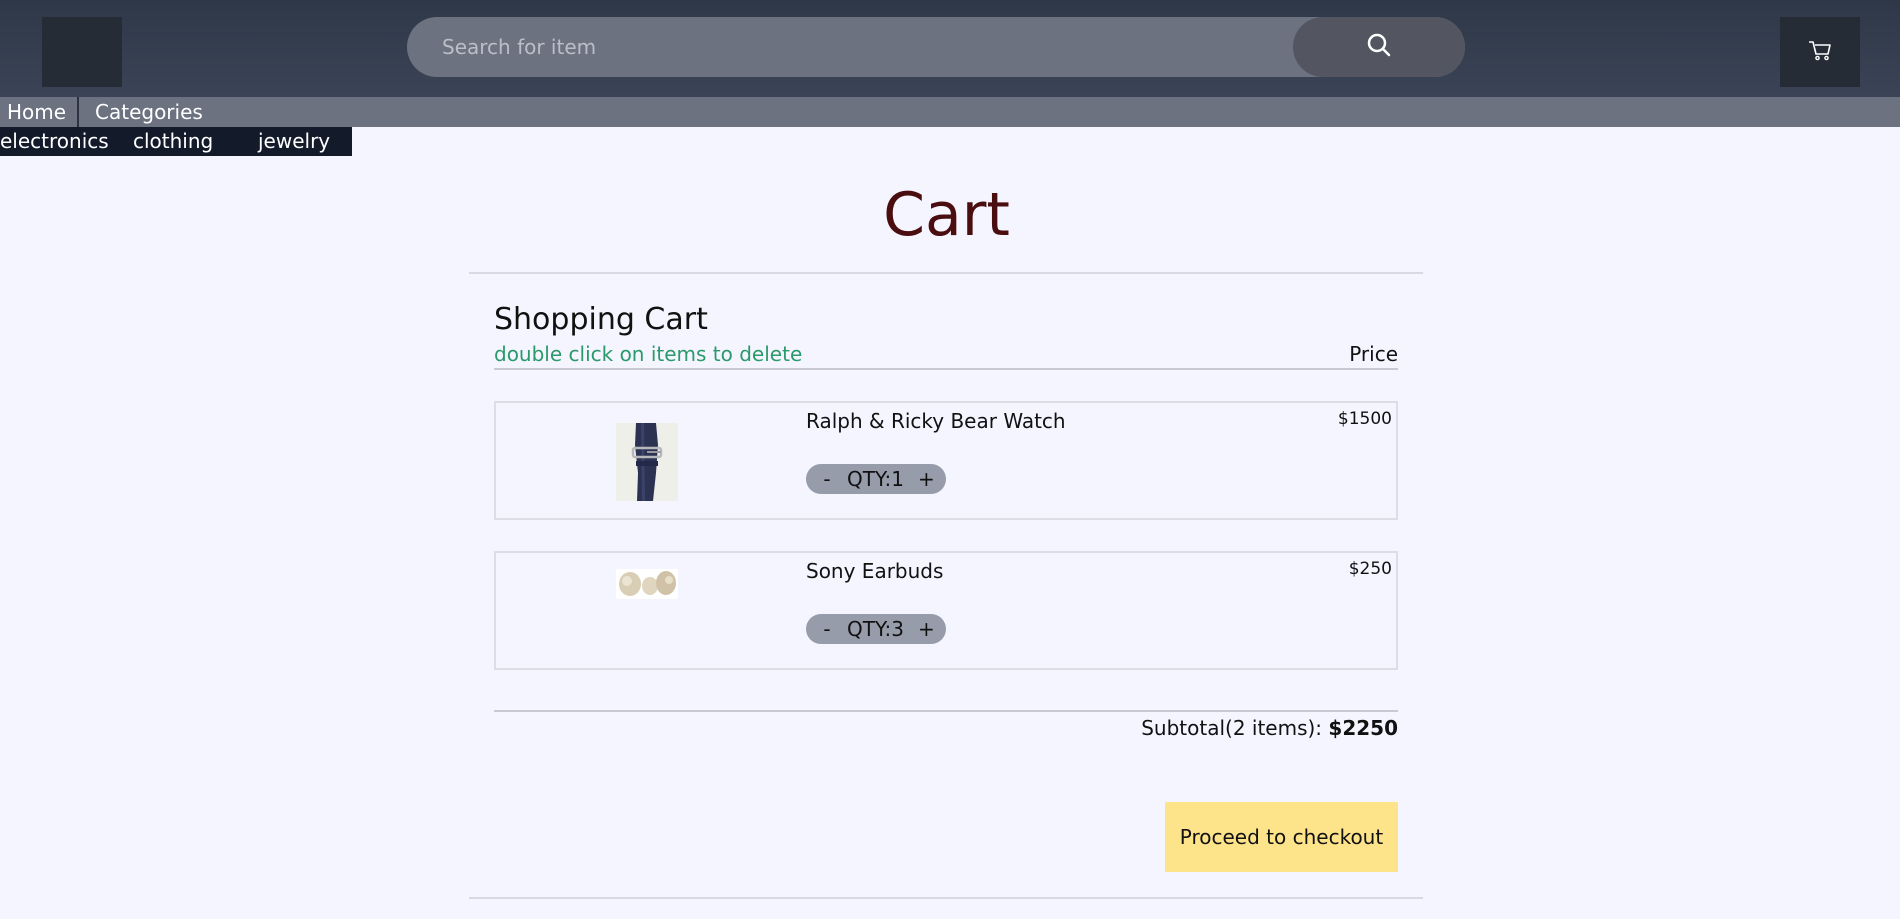 This screenshot has height=919, width=1900. What do you see at coordinates (1235, 728) in the screenshot?
I see `subtotal-label: Subtotal(2 items):` at bounding box center [1235, 728].